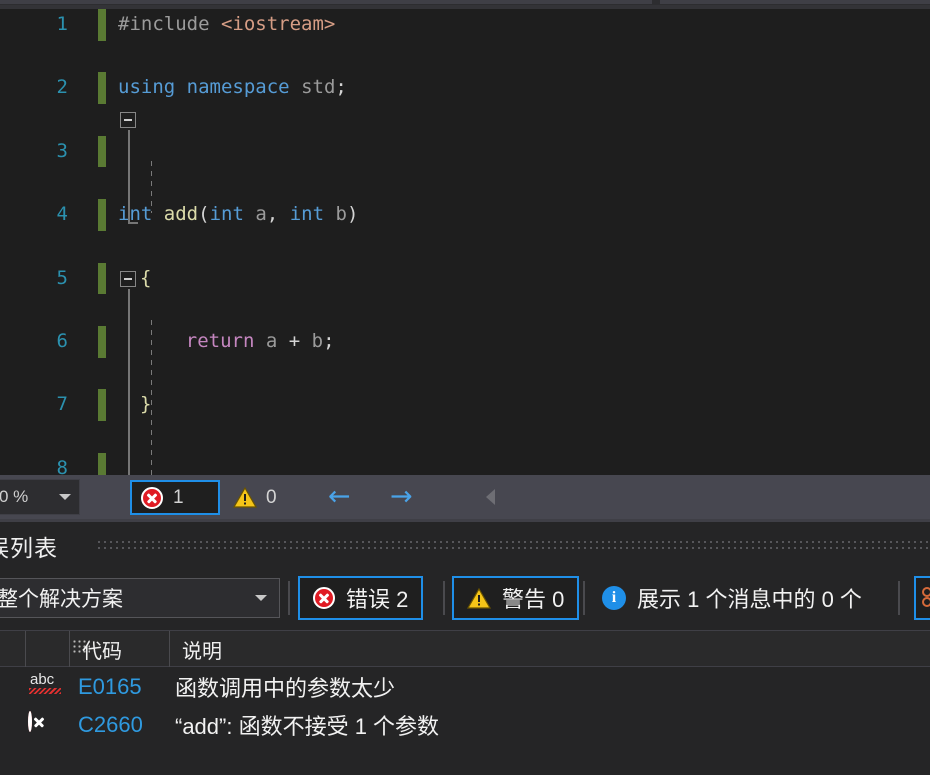  I want to click on panel-divider, so click(465, 520).